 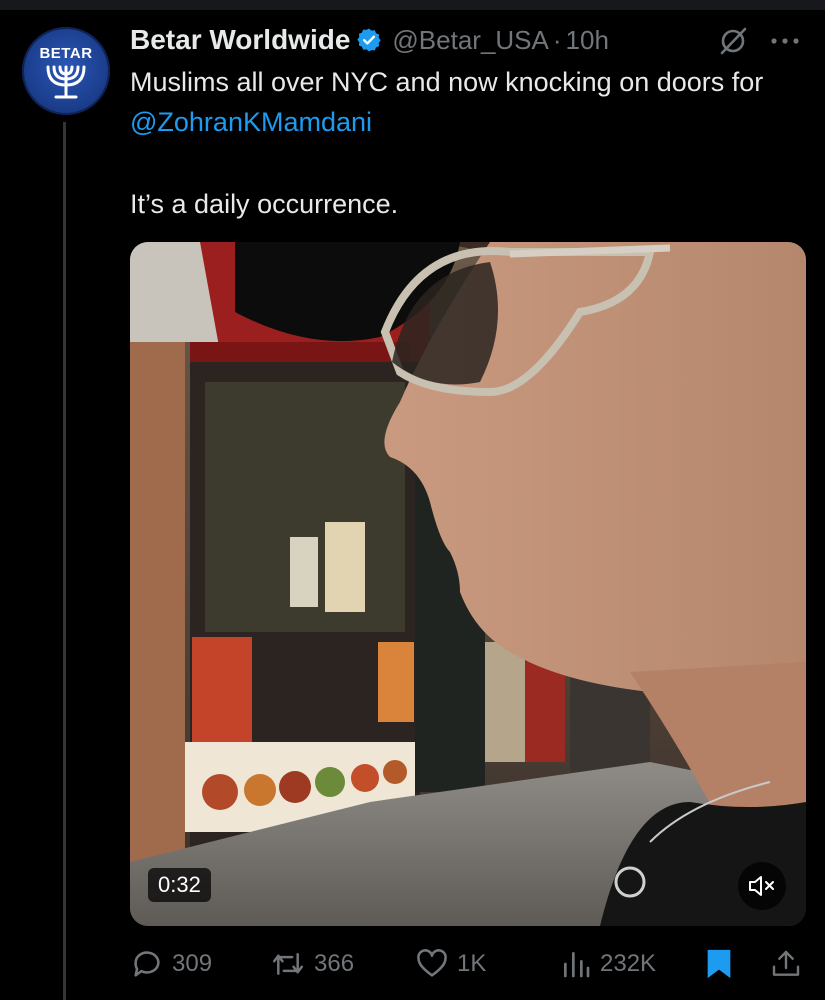 I want to click on mute-icon, so click(x=761, y=886).